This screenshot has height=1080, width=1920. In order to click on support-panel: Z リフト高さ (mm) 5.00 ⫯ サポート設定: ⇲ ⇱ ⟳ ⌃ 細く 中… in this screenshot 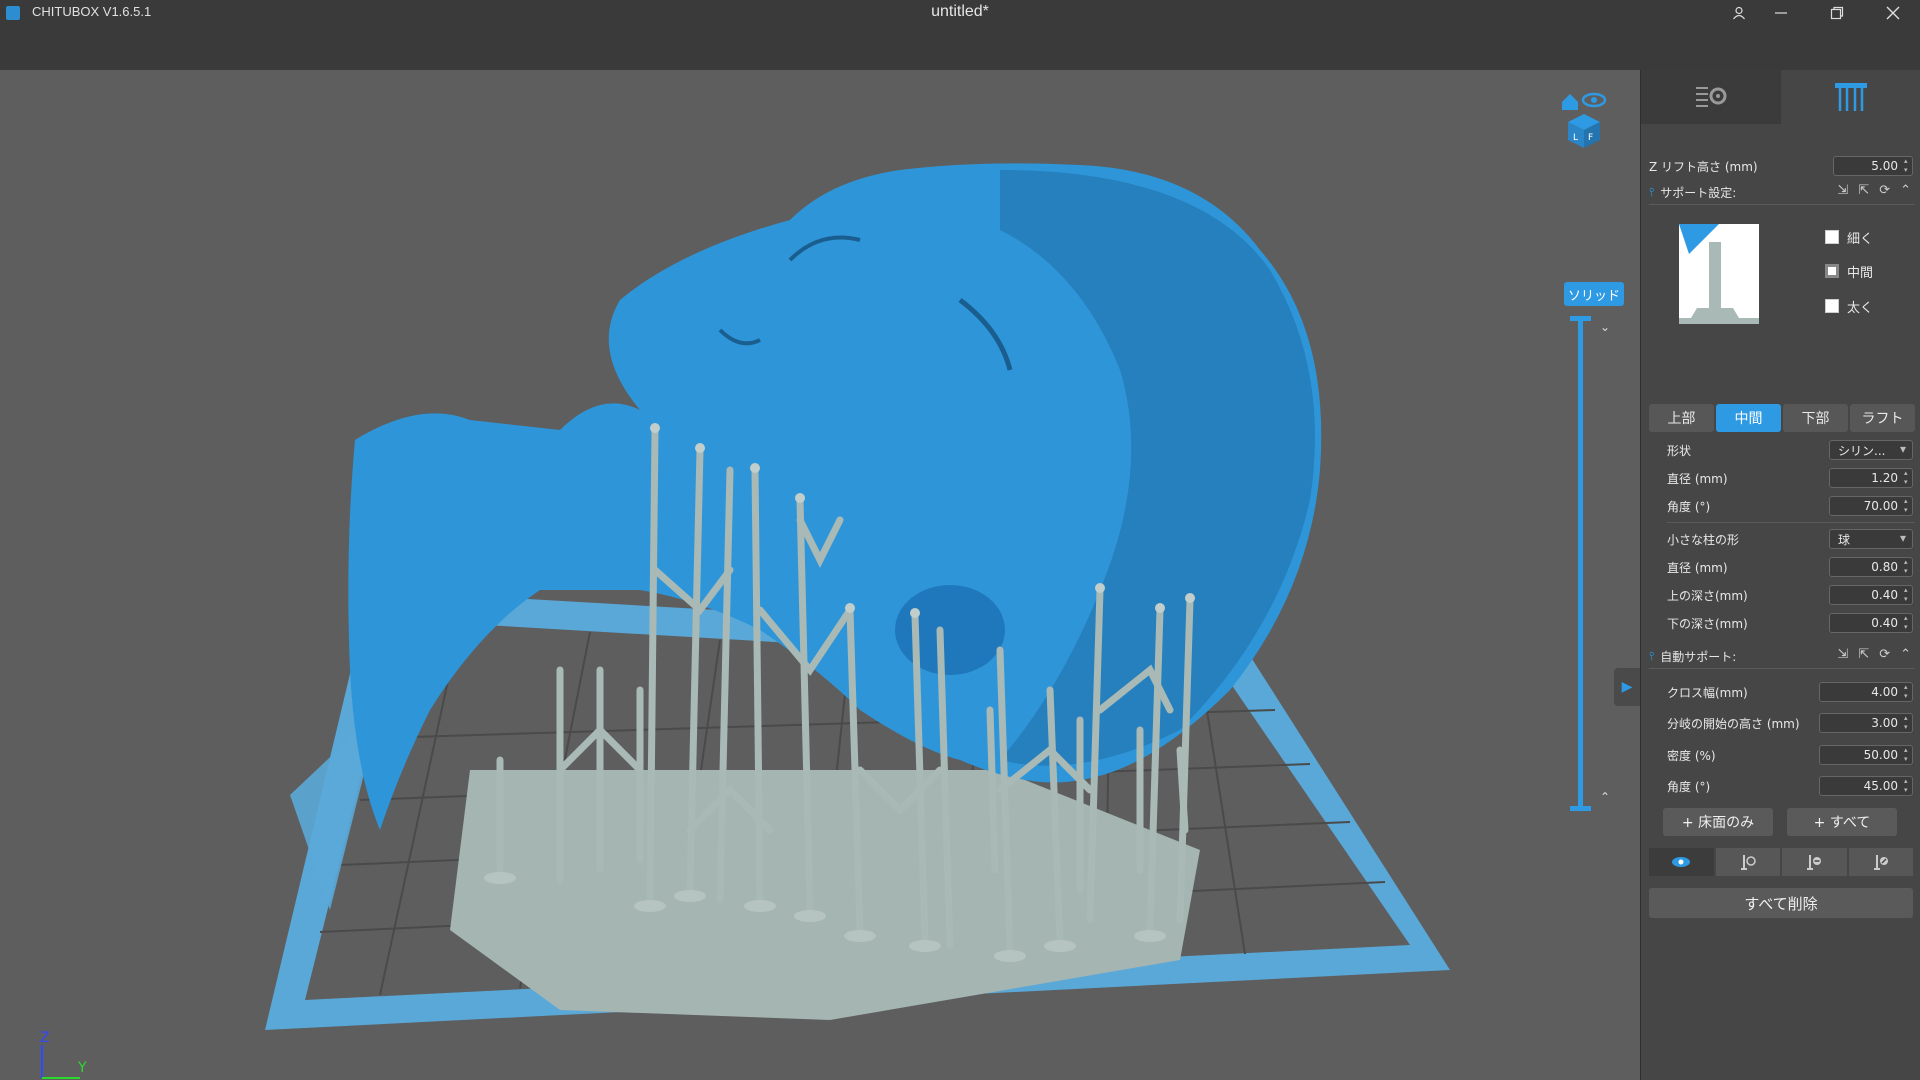, I will do `click(1780, 575)`.